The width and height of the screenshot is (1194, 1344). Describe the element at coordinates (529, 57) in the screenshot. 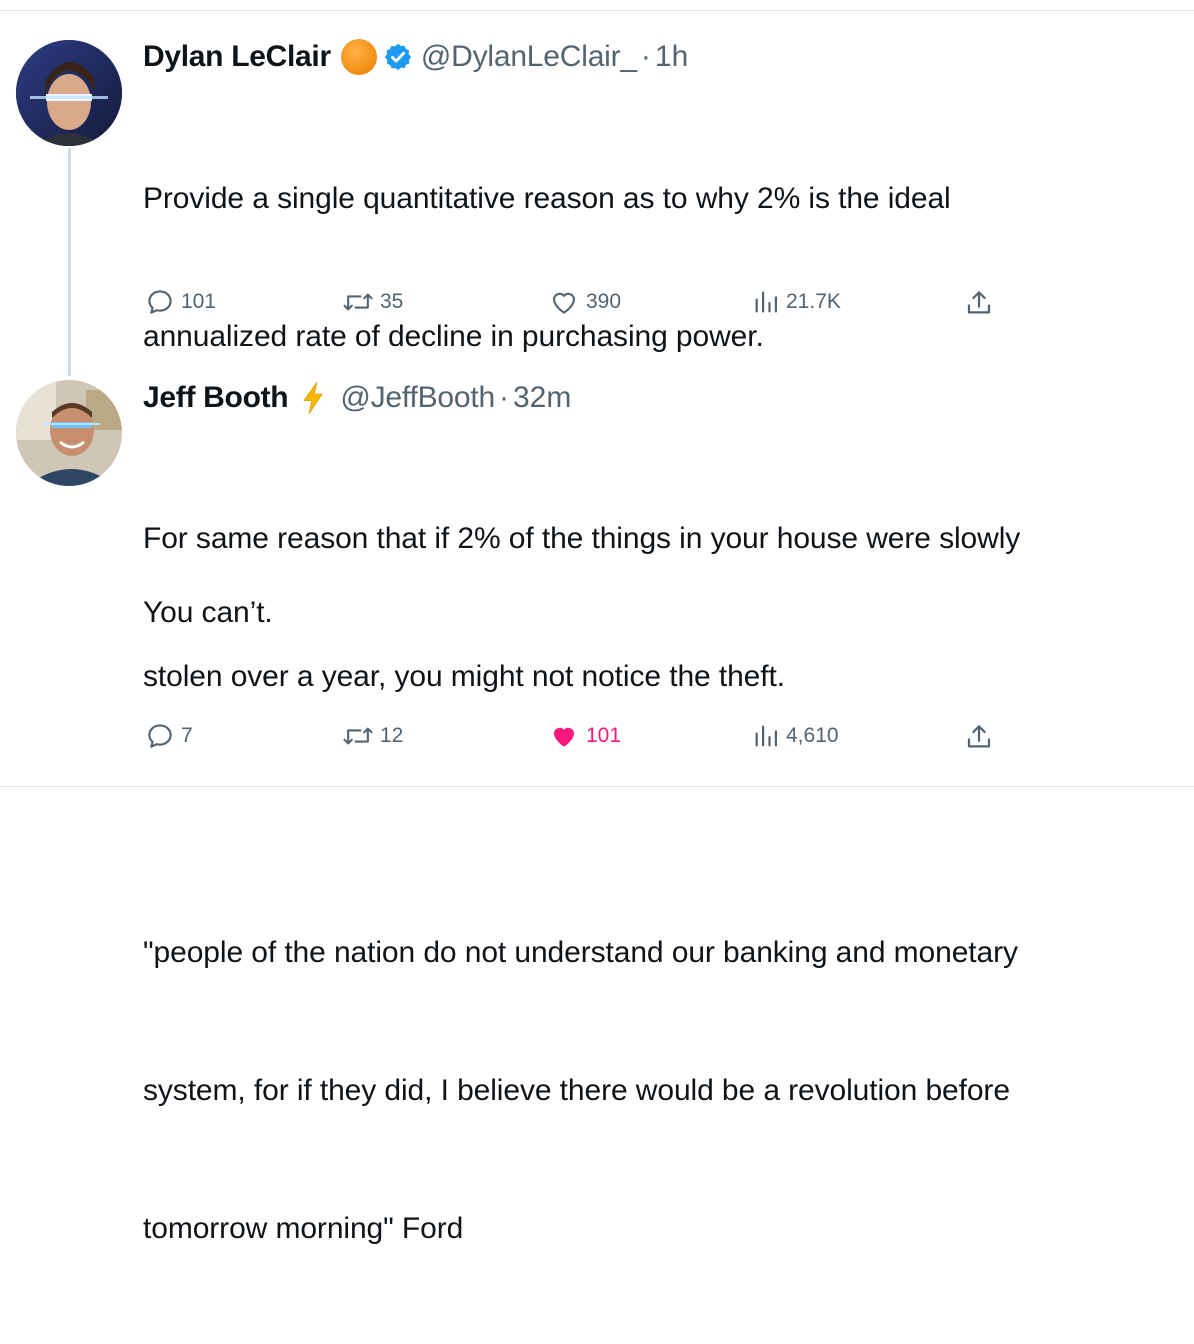

I see `author-handle: @DylanLeClair_` at that location.